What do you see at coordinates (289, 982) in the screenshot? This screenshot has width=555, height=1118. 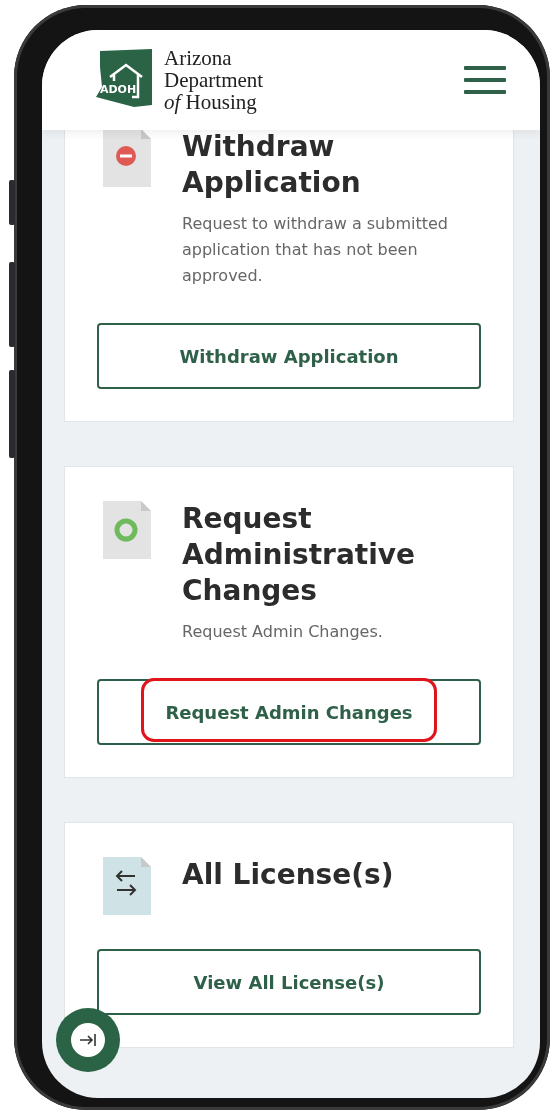 I see `action-button: View All License(s)` at bounding box center [289, 982].